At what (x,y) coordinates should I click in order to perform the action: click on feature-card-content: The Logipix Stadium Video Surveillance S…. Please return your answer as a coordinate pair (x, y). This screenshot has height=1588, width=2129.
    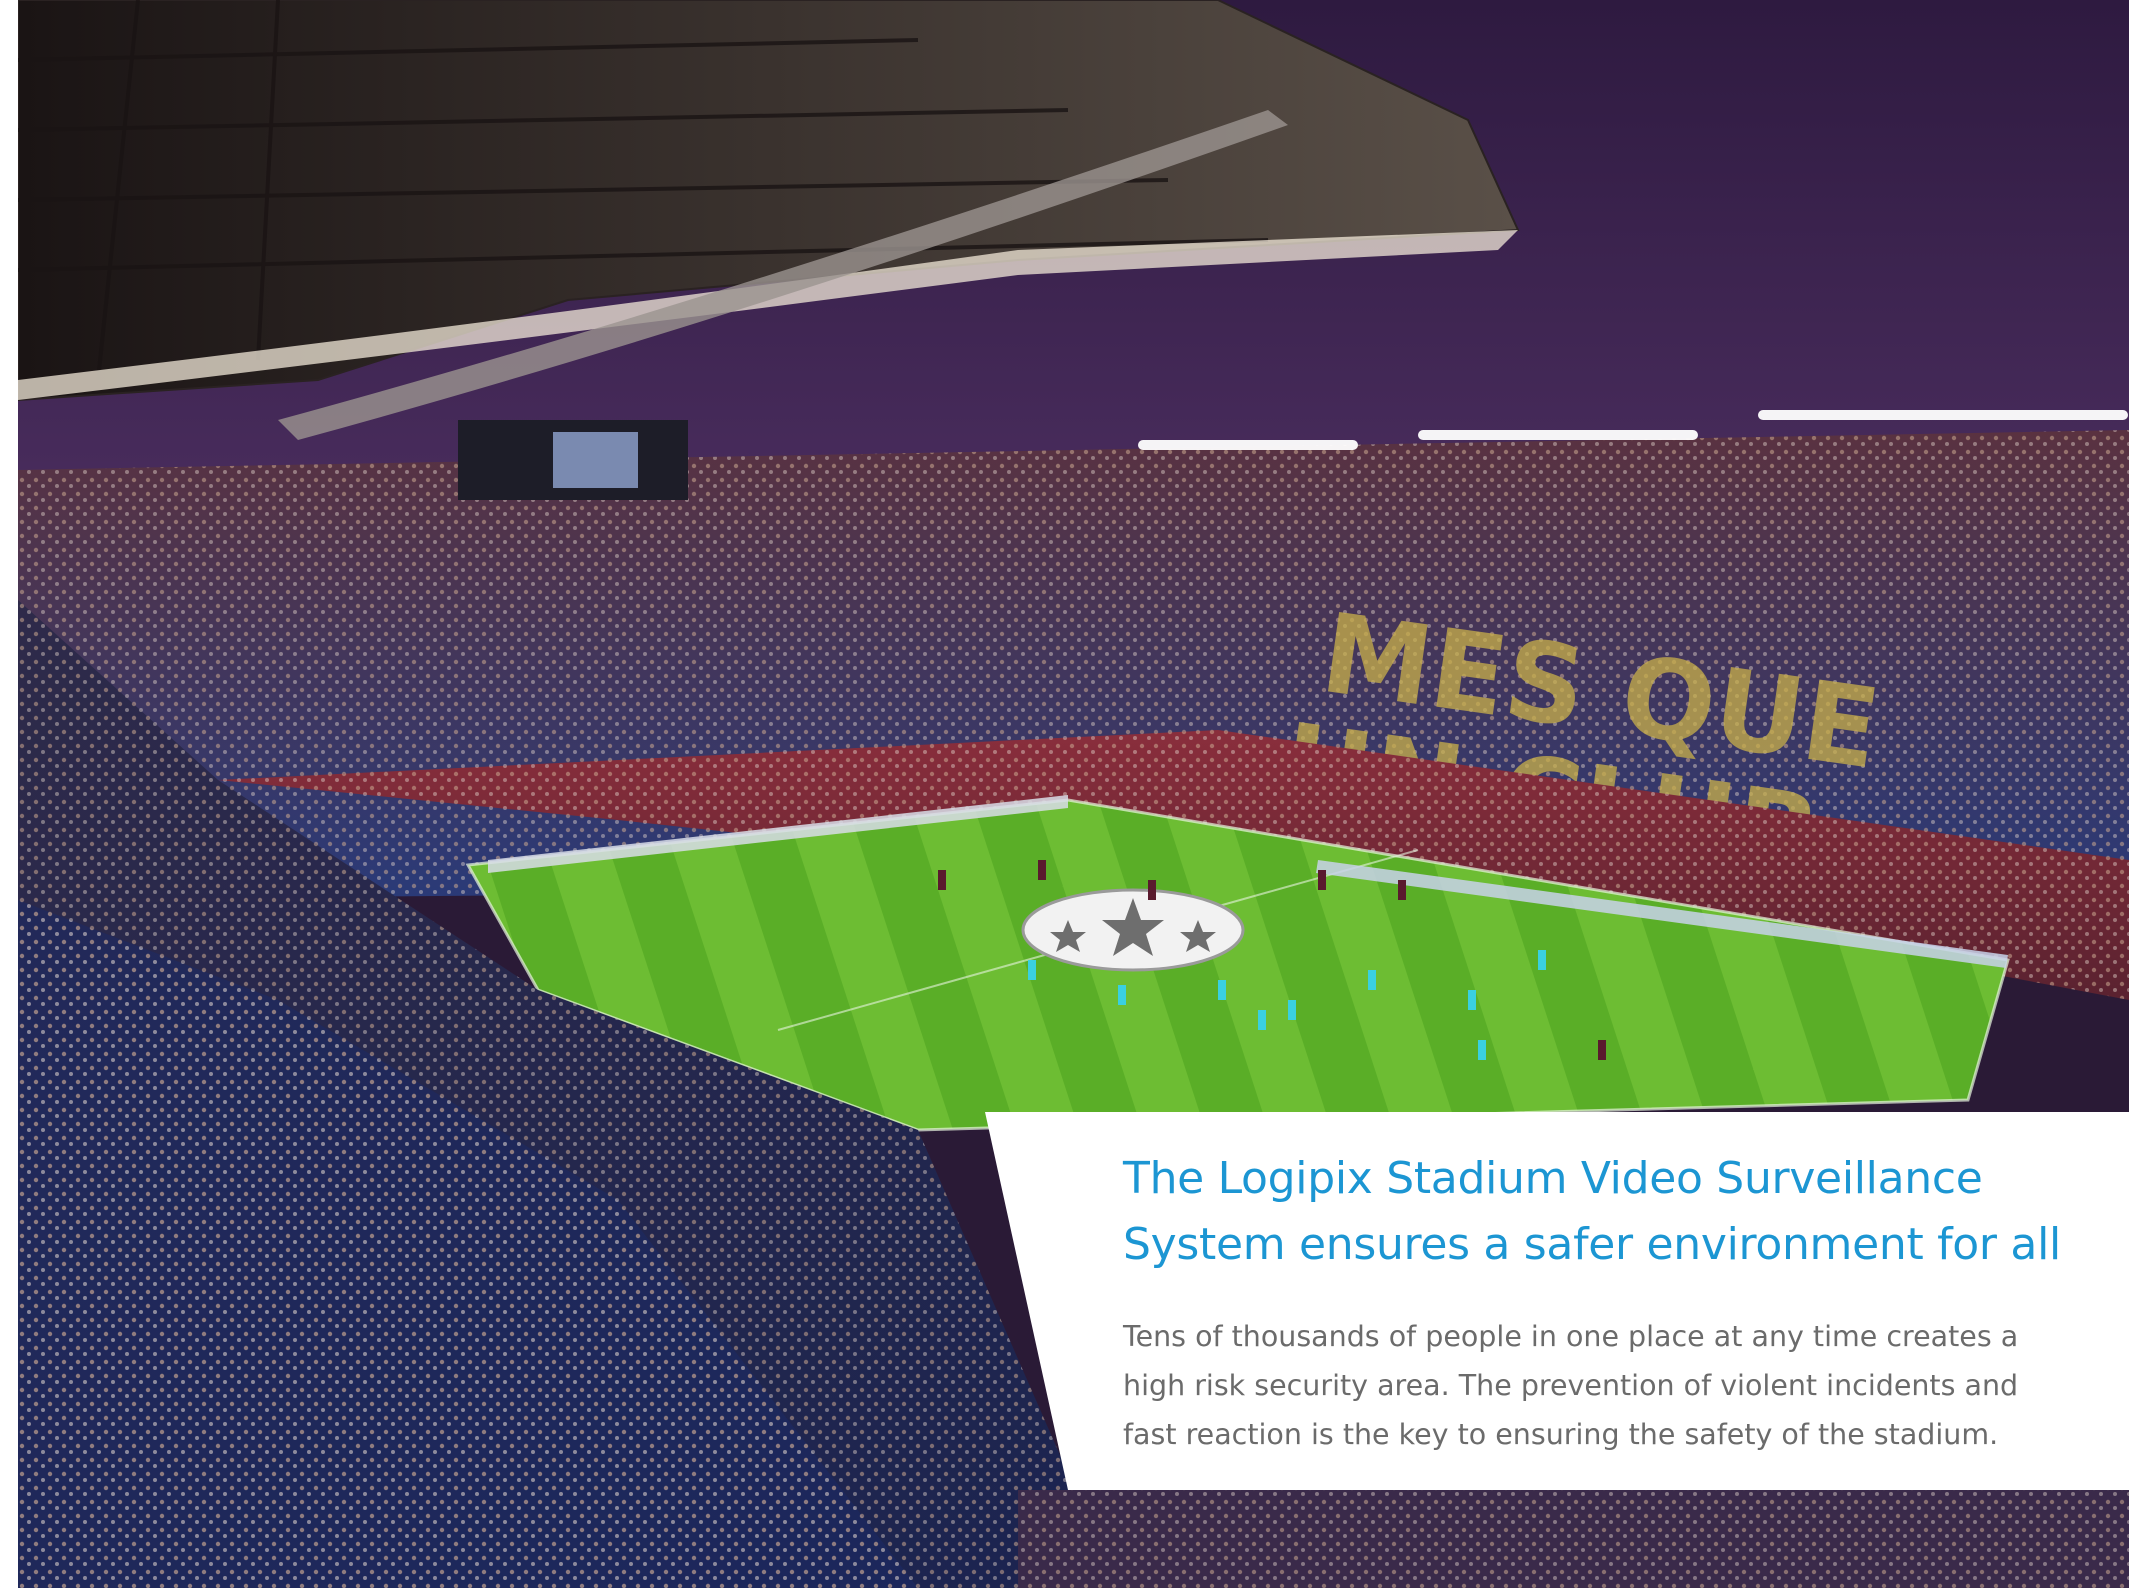
    Looking at the image, I should click on (1593, 1302).